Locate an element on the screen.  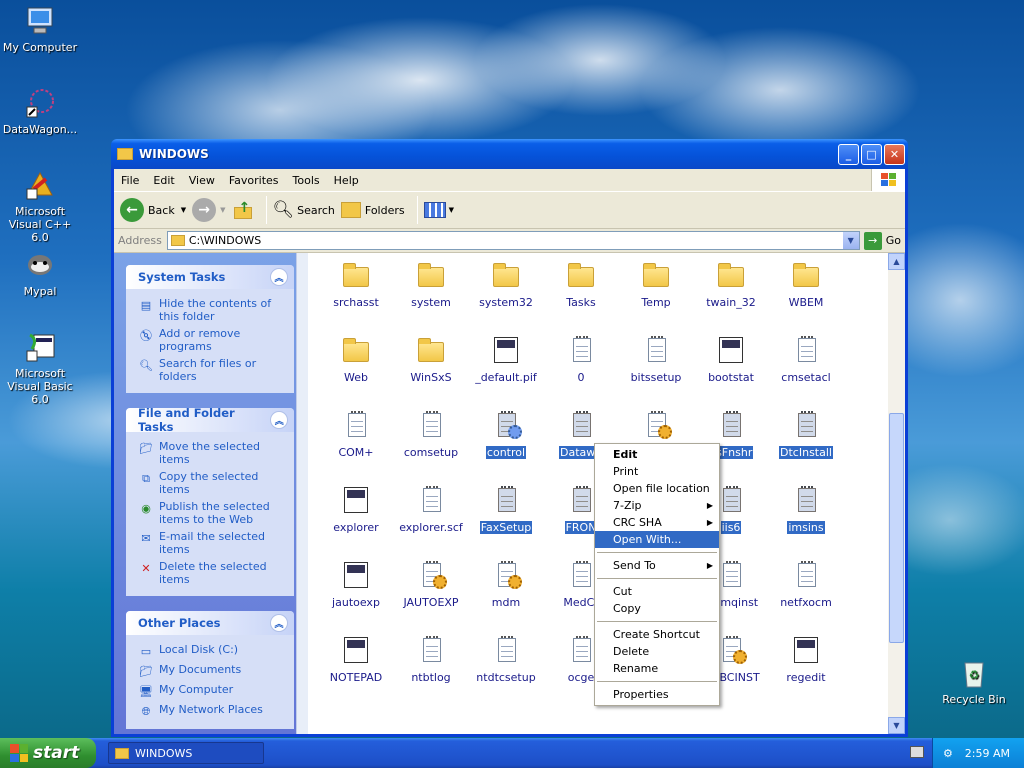
task-publish: ◉ Publish the selected items to the Web is located at coordinates (212, 513).